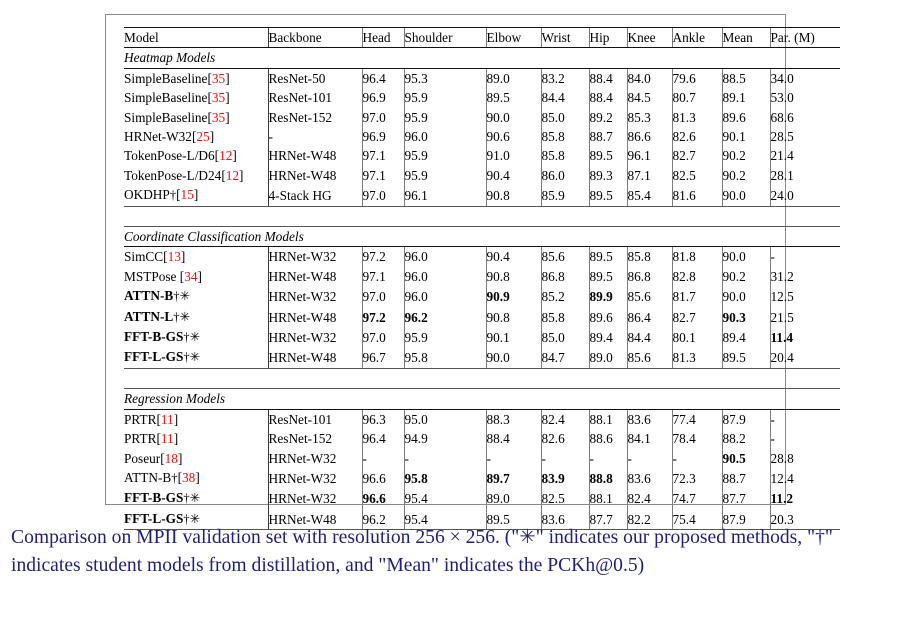  Describe the element at coordinates (174, 256) in the screenshot. I see `citation-ref: 13` at that location.